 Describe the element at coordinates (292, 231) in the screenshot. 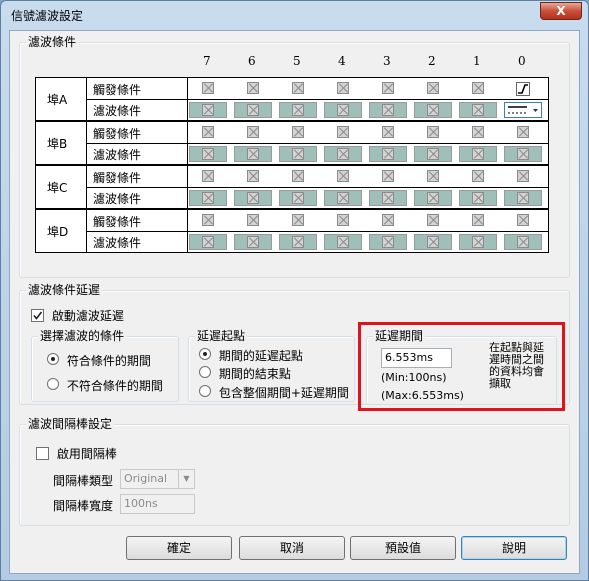

I see `port-block: 埠D 觸發條件 濾波條件` at that location.